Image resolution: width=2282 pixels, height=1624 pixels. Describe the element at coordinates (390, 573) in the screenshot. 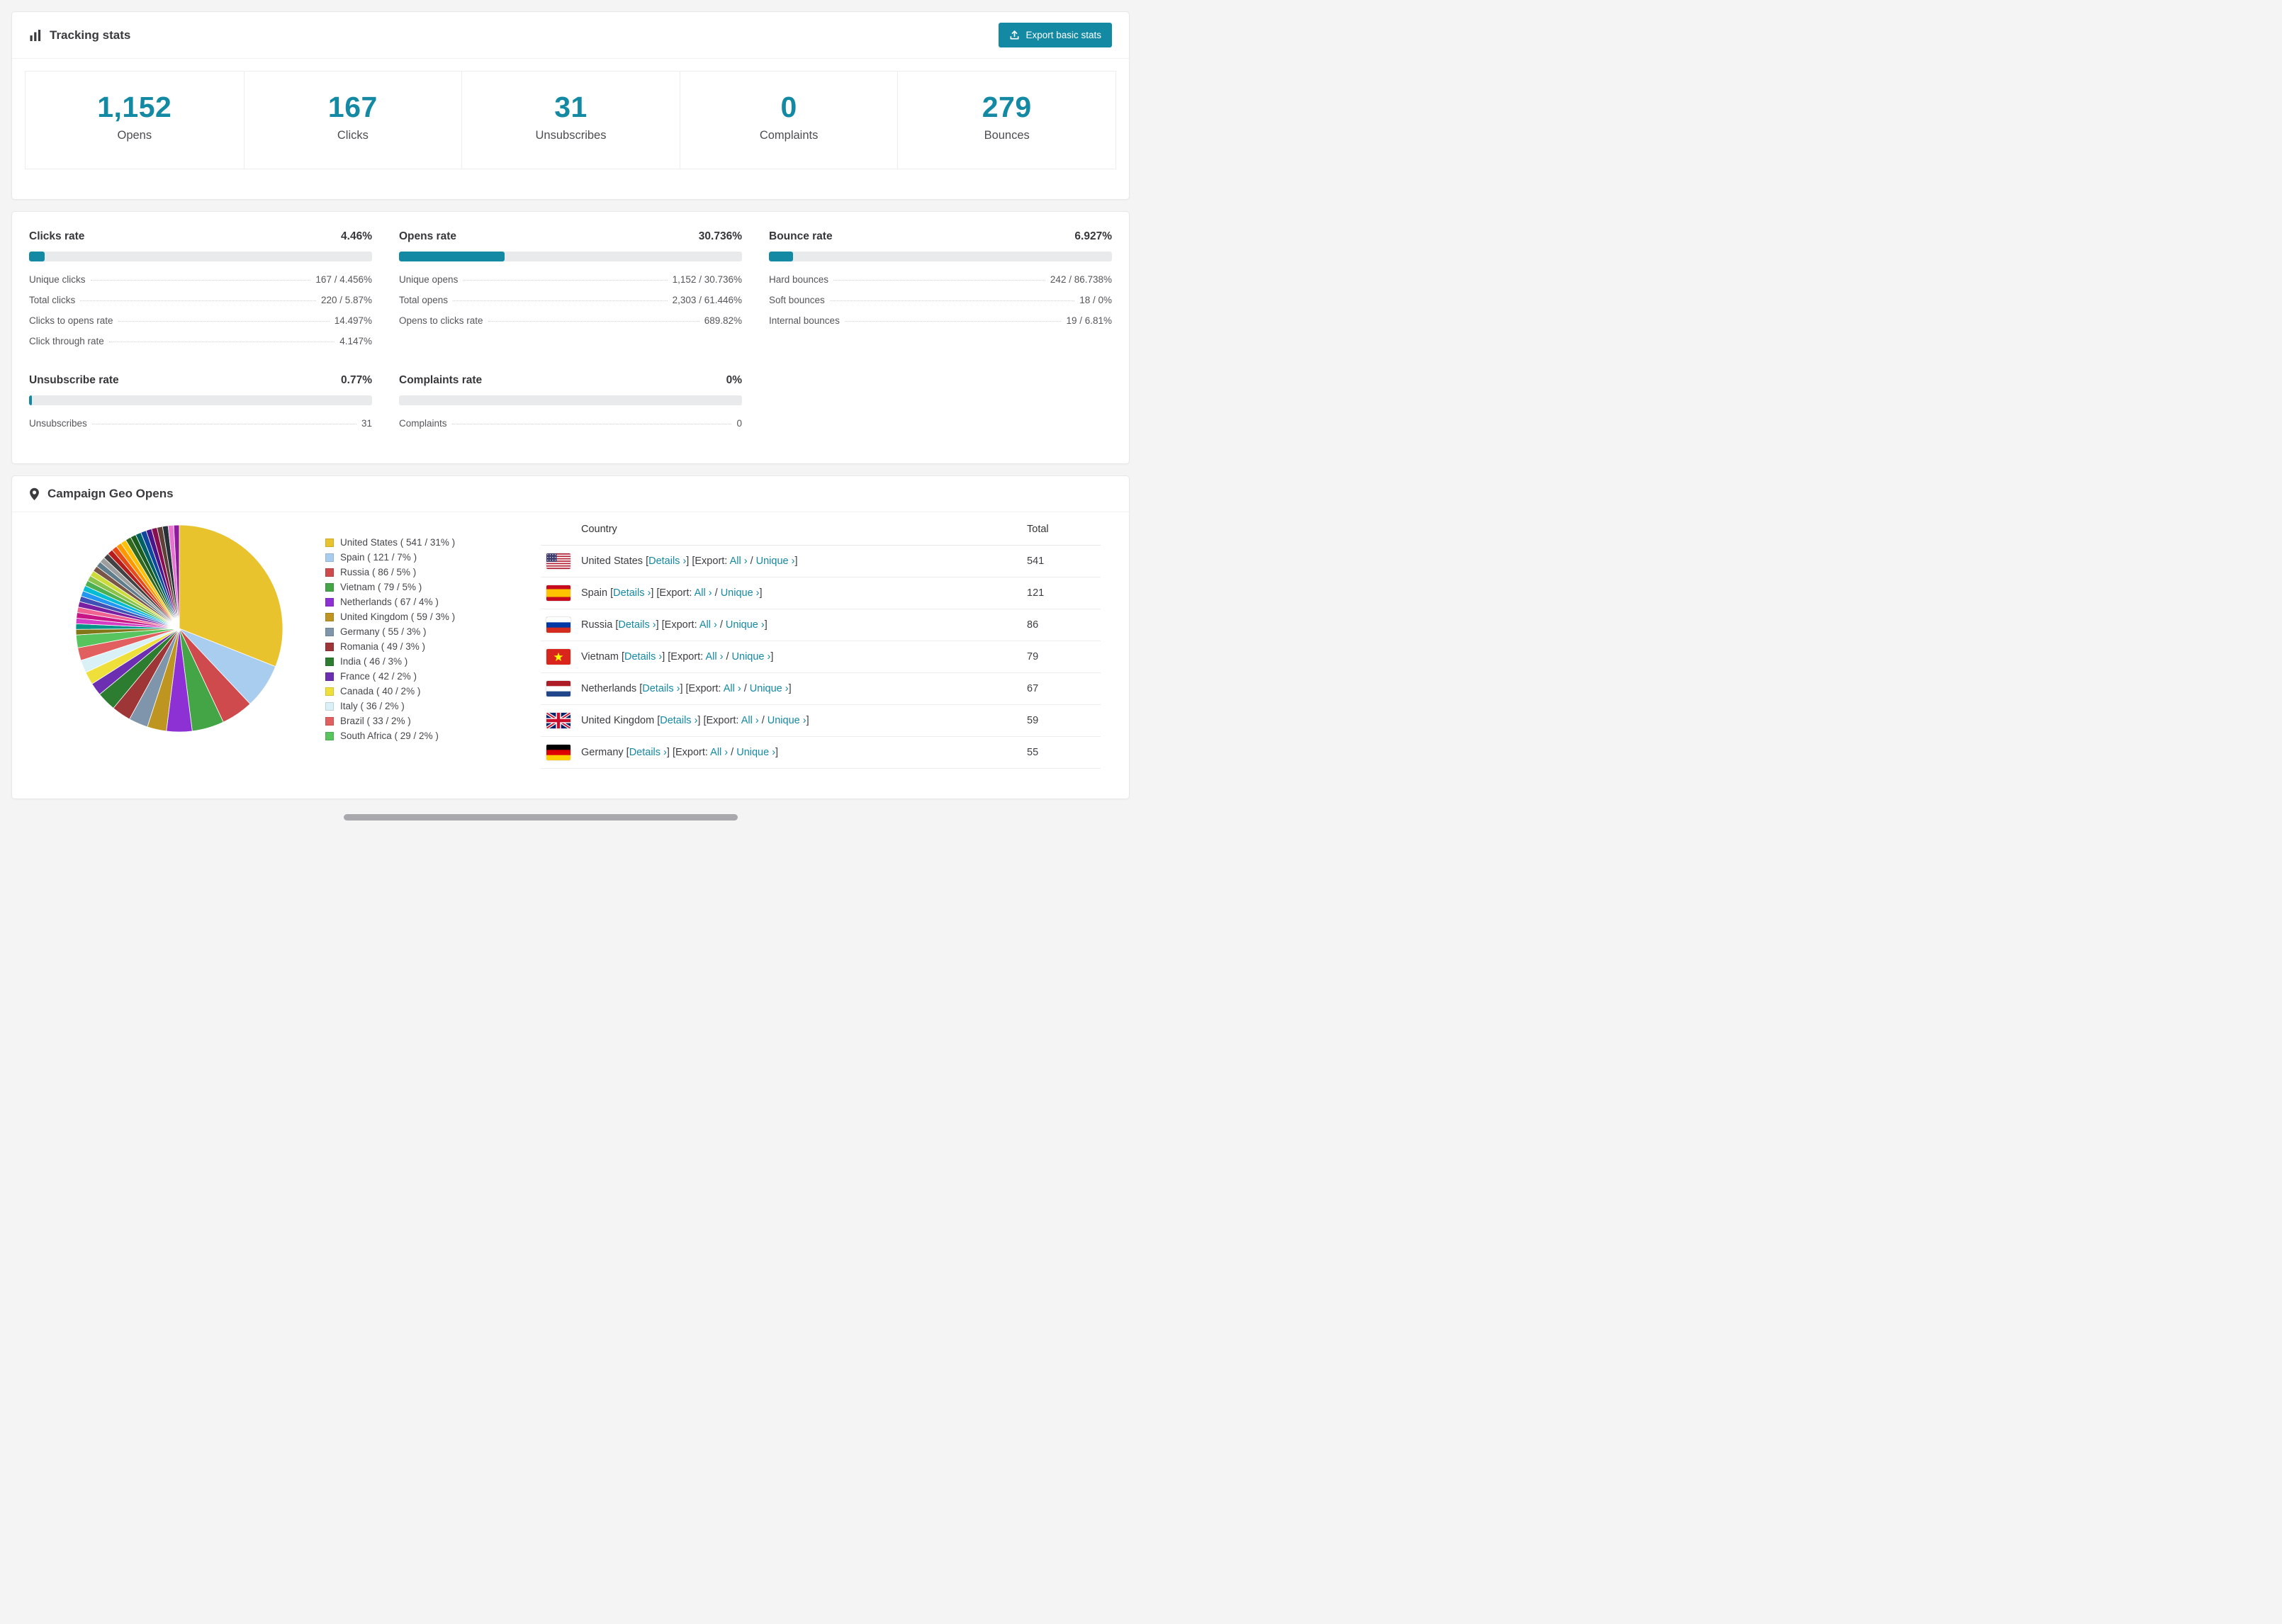

I see `legend-item-russia: Russia ( 86 / 5% )` at that location.